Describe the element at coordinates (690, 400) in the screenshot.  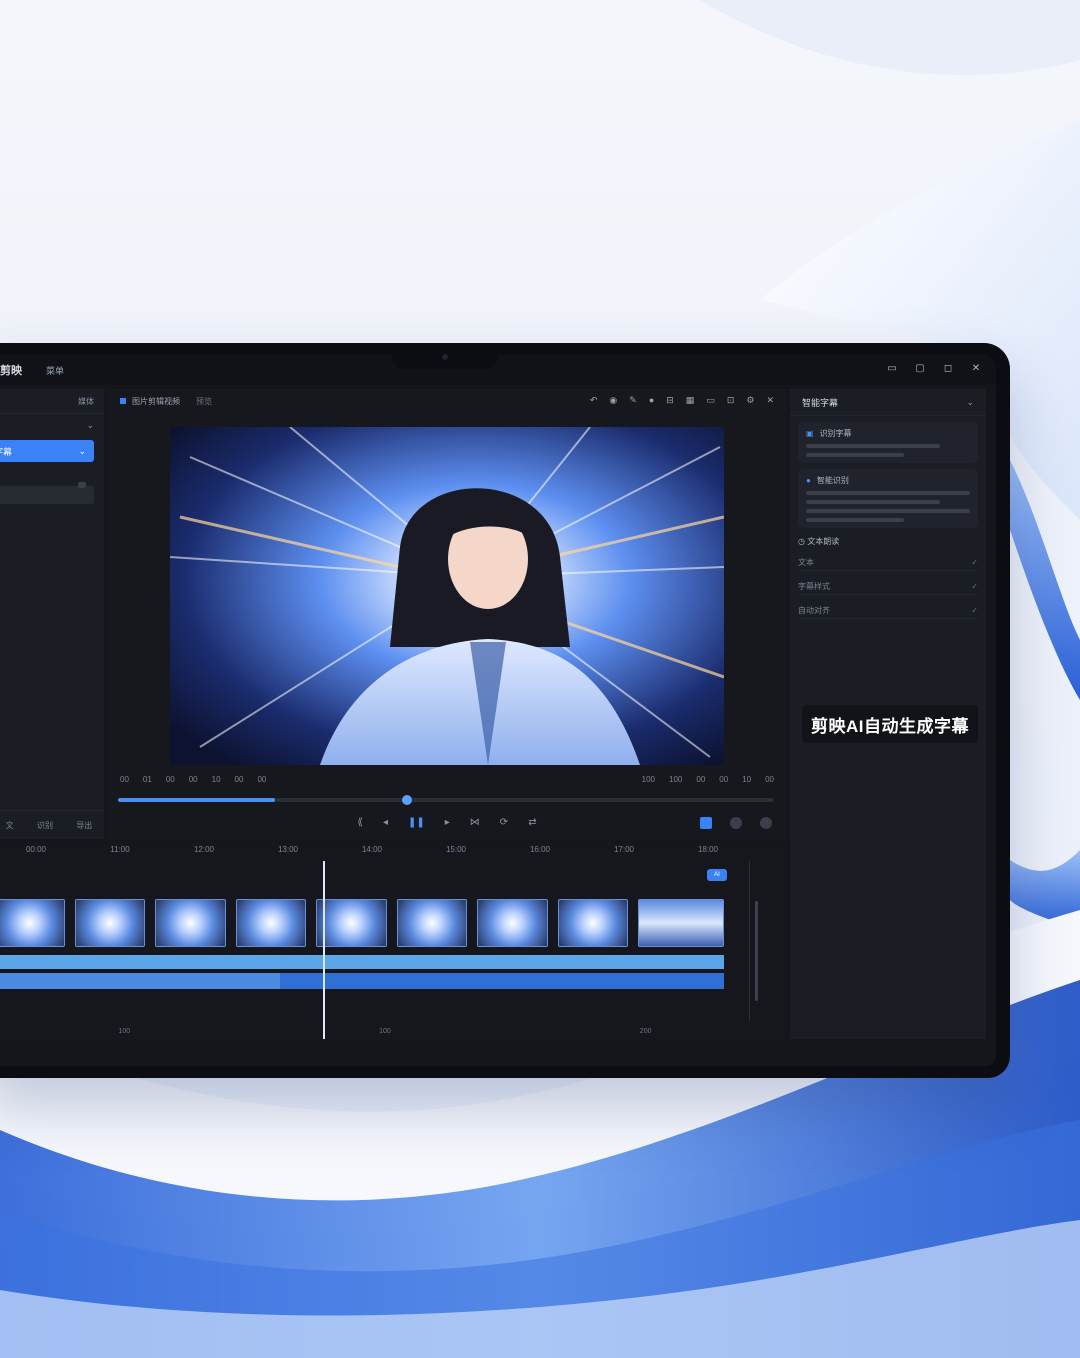
I see `grid-icon: ▦` at that location.